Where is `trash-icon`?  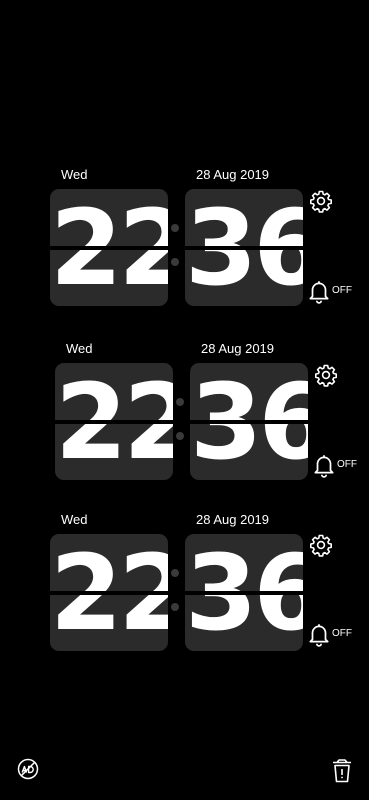
trash-icon is located at coordinates (342, 771).